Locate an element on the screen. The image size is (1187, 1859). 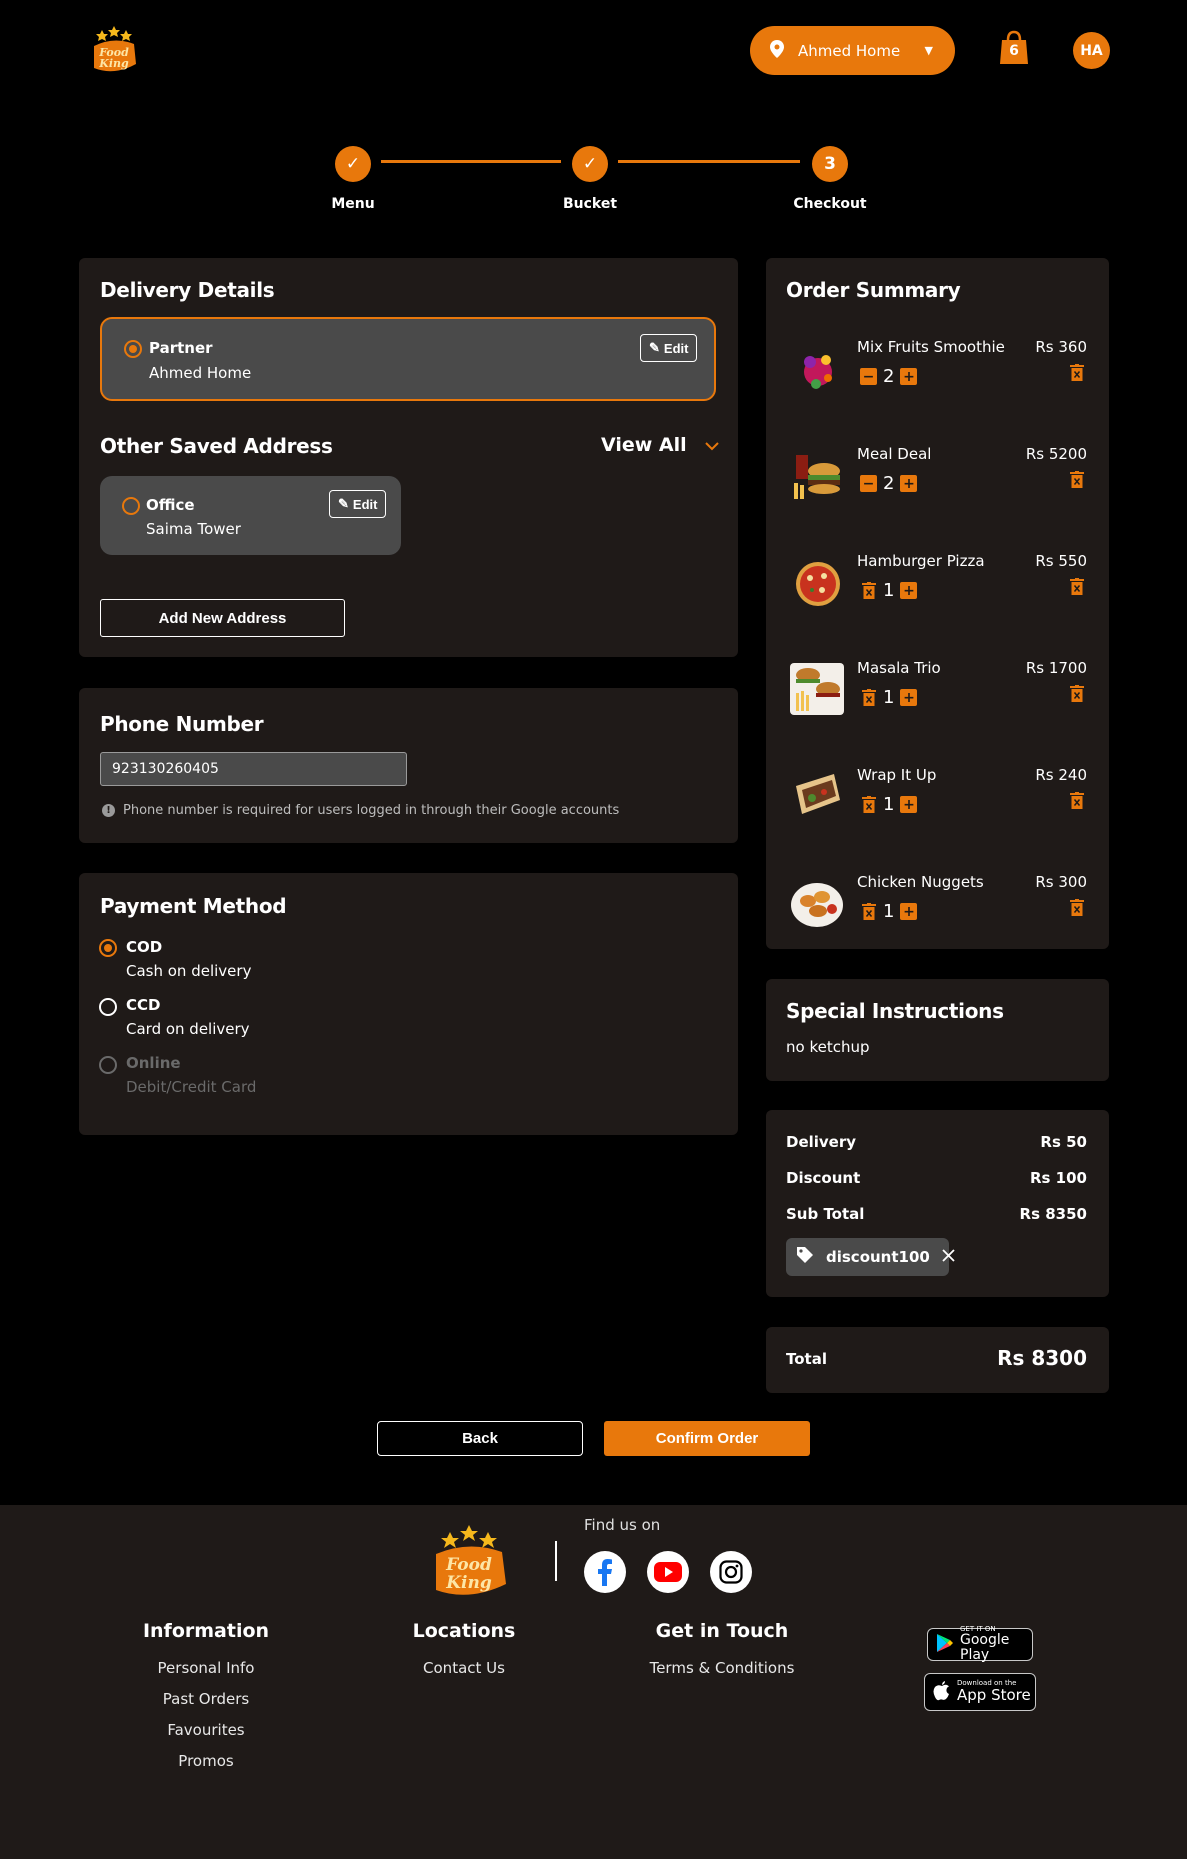
address-radio-selected is located at coordinates (133, 349).